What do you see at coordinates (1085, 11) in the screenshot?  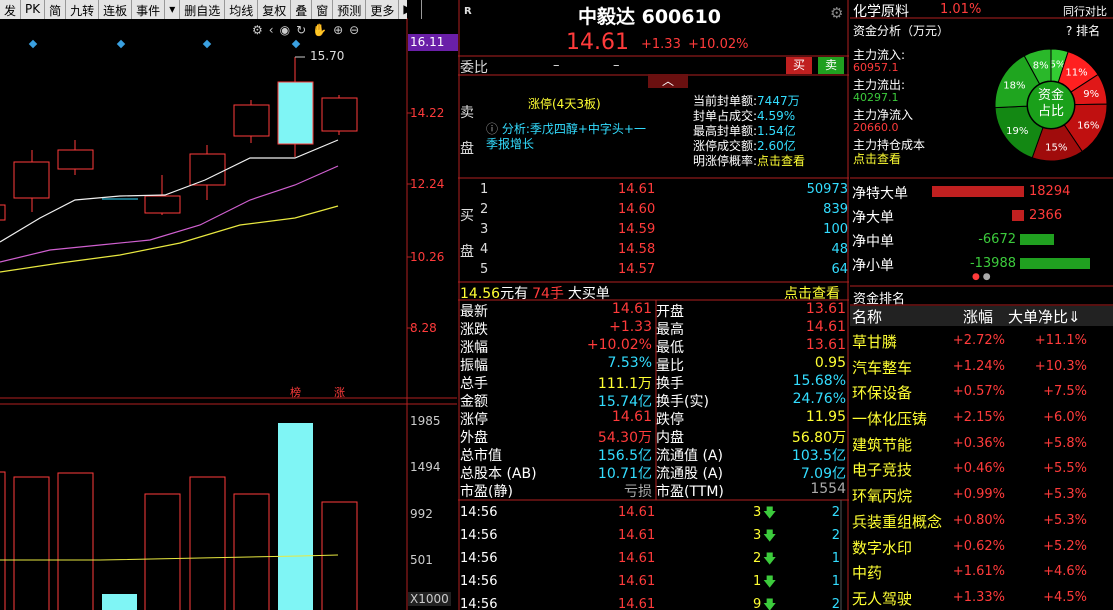 I see `peer-compare-link: 同行对比` at bounding box center [1085, 11].